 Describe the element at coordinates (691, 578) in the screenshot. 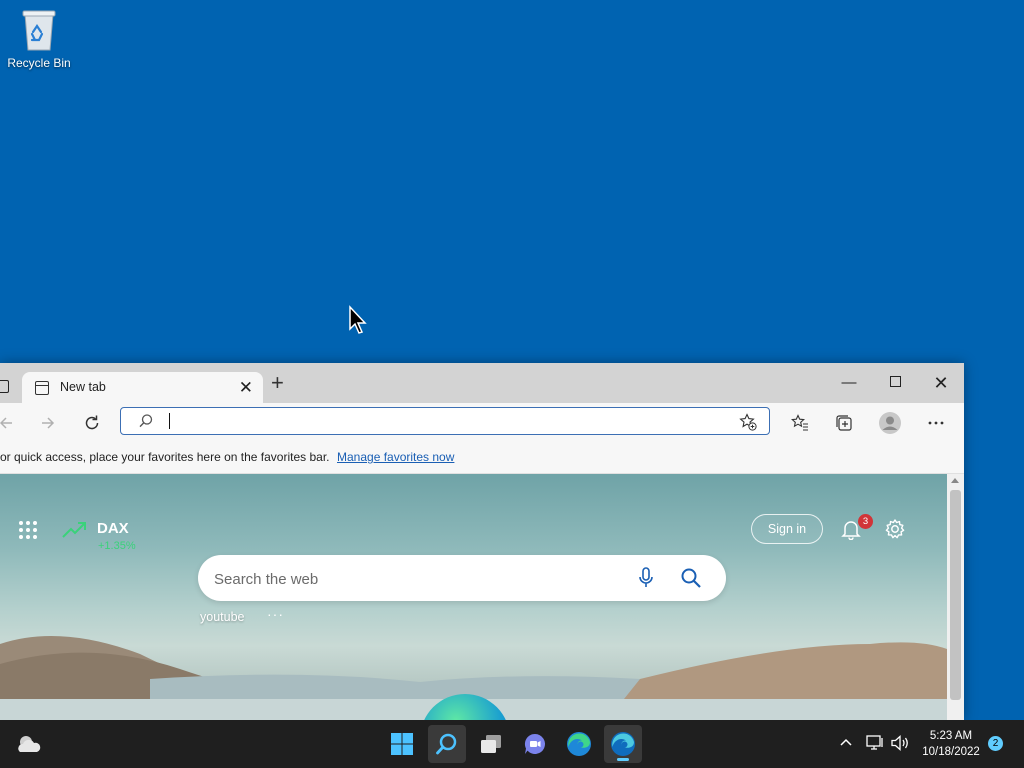

I see `search-submit-icon` at that location.